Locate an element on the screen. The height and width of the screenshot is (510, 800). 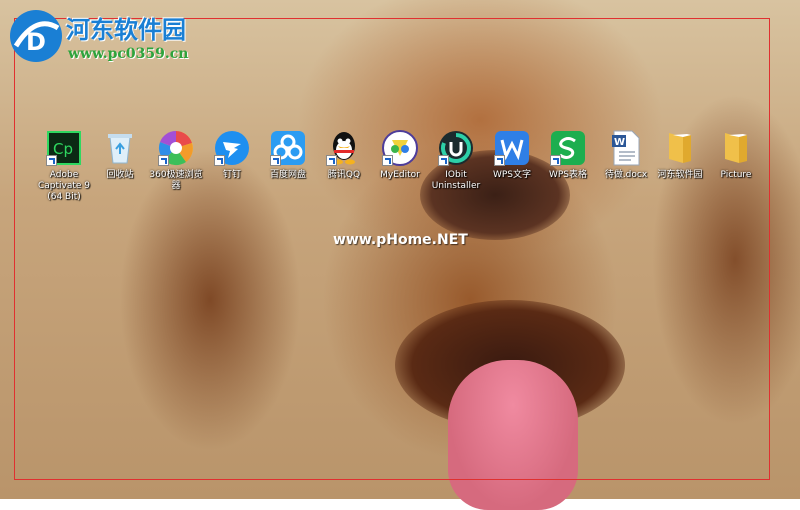
desktop-icon-recycle-bin: 回收站 is located at coordinates (120, 155).